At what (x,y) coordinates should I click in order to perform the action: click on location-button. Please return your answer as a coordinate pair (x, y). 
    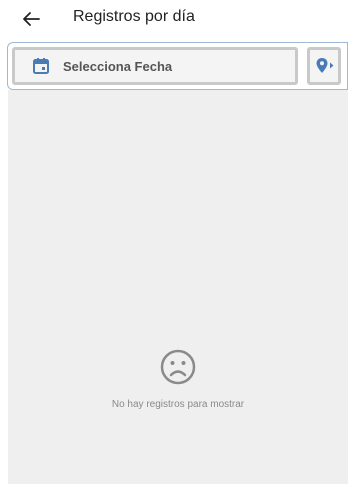
    Looking at the image, I should click on (324, 66).